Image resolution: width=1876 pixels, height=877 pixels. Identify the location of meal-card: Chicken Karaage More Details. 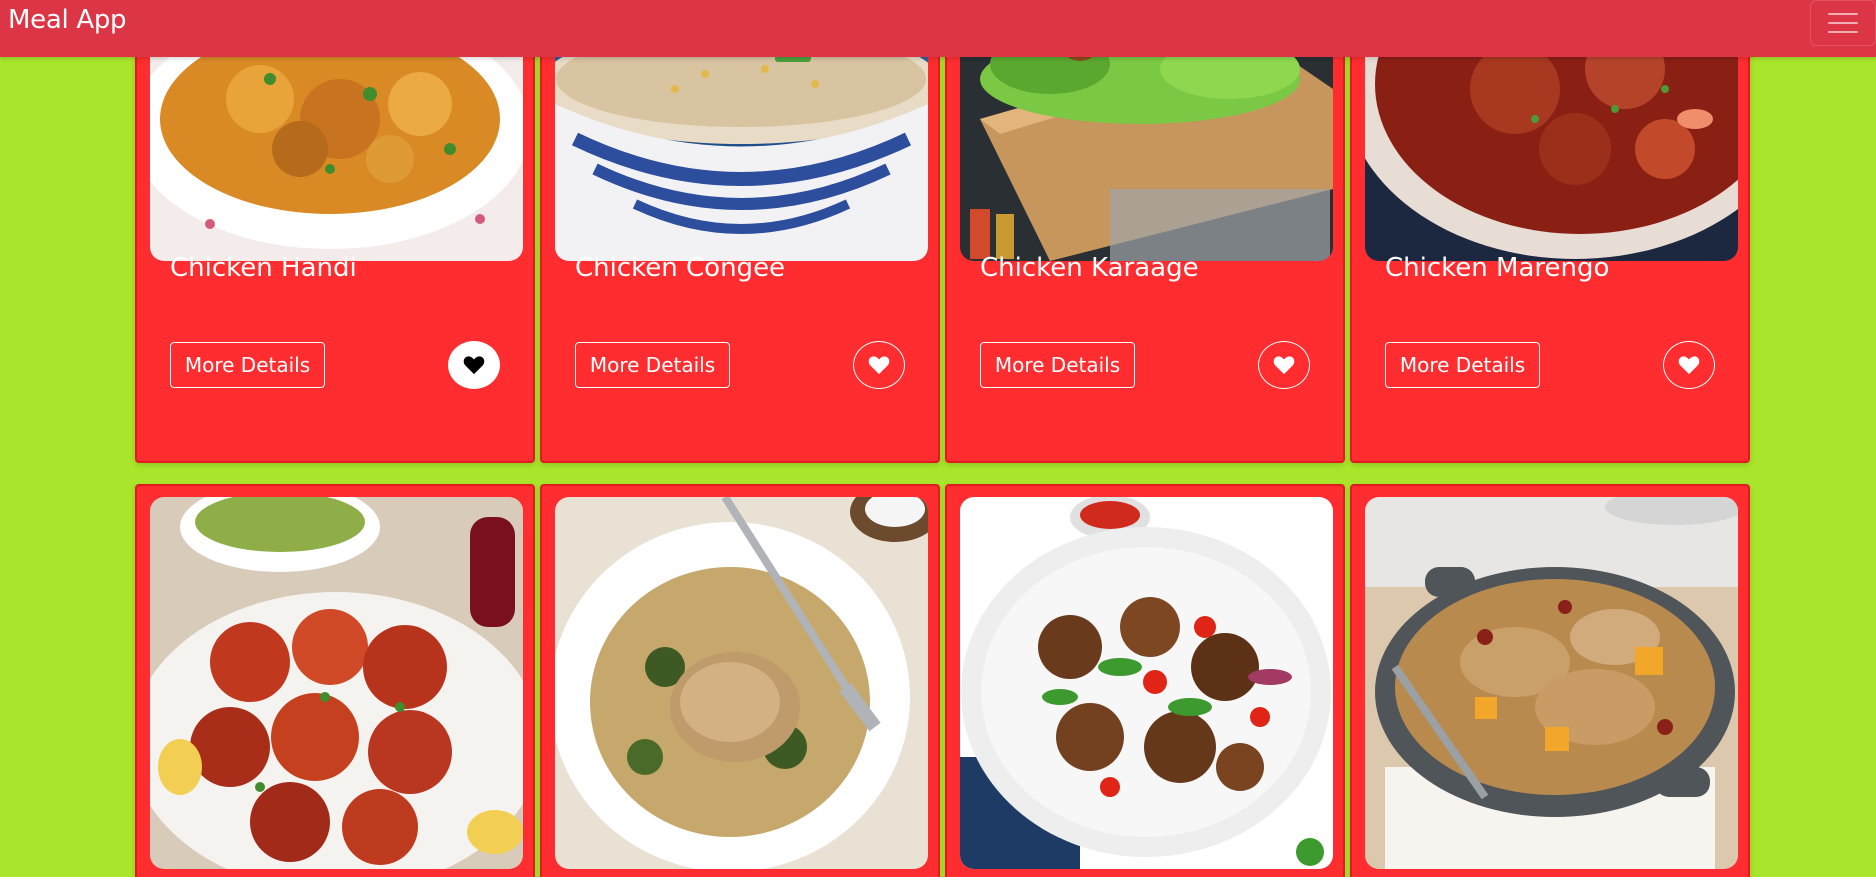
(1145, 231).